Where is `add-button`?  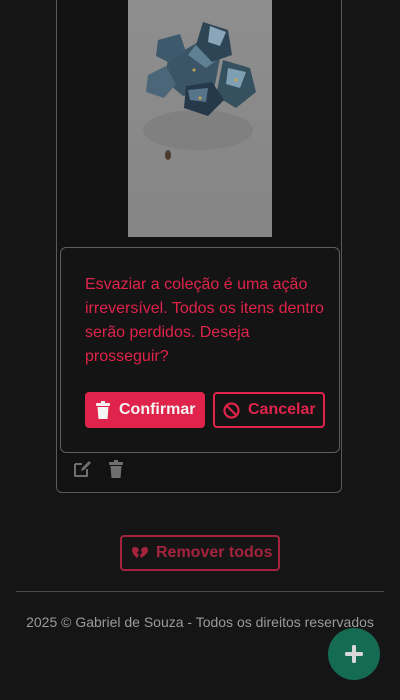
add-button is located at coordinates (354, 654).